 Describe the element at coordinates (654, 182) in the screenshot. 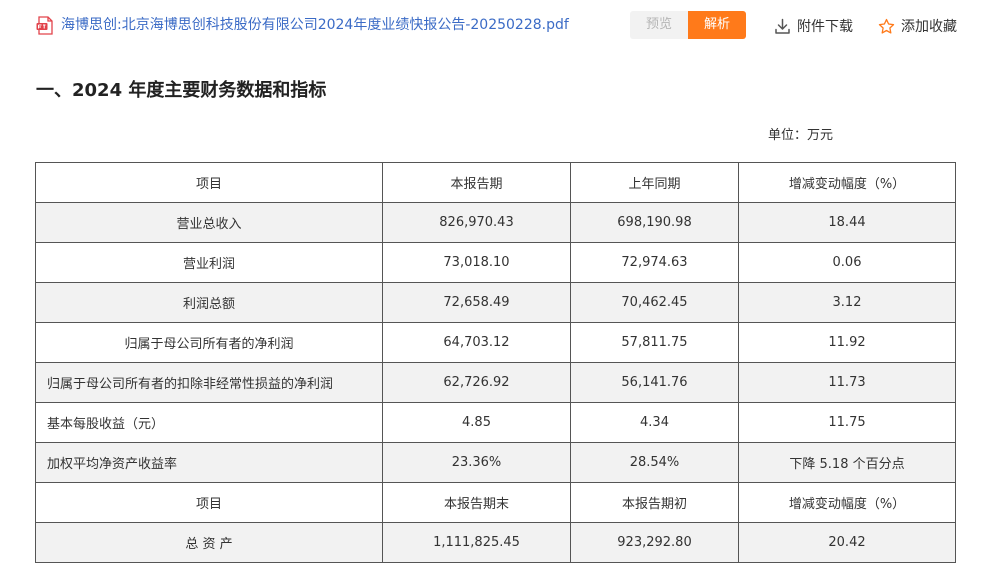

I see `column-header: 上年同期` at that location.